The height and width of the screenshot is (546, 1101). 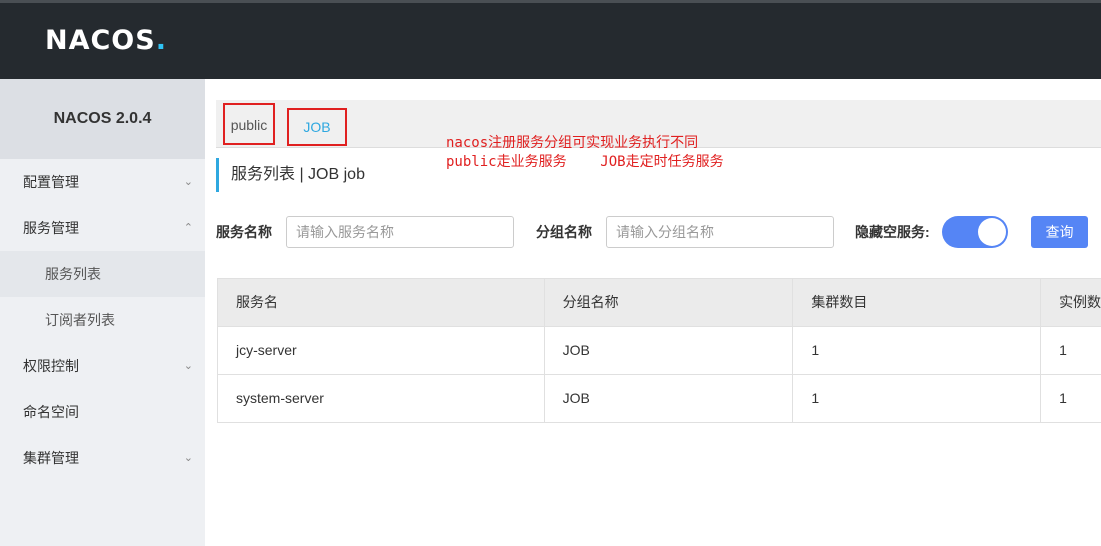 I want to click on column-header-instance-count: 实例数, so click(x=1071, y=302).